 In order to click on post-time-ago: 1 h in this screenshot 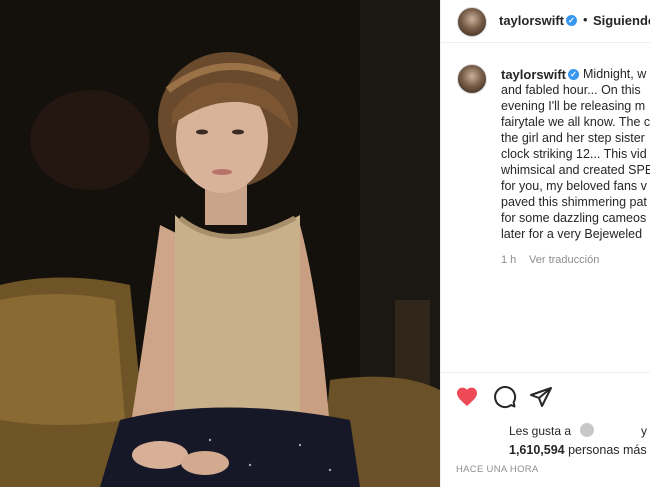, I will do `click(508, 260)`.